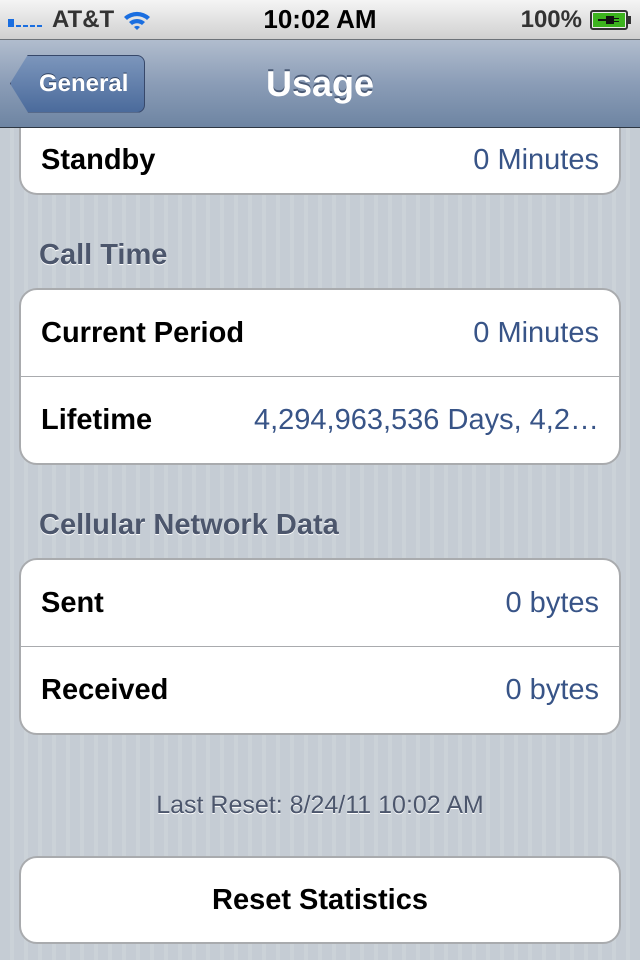  I want to click on last-reset-text: Last Reset: 8/24/11 10:02 AM, so click(320, 805).